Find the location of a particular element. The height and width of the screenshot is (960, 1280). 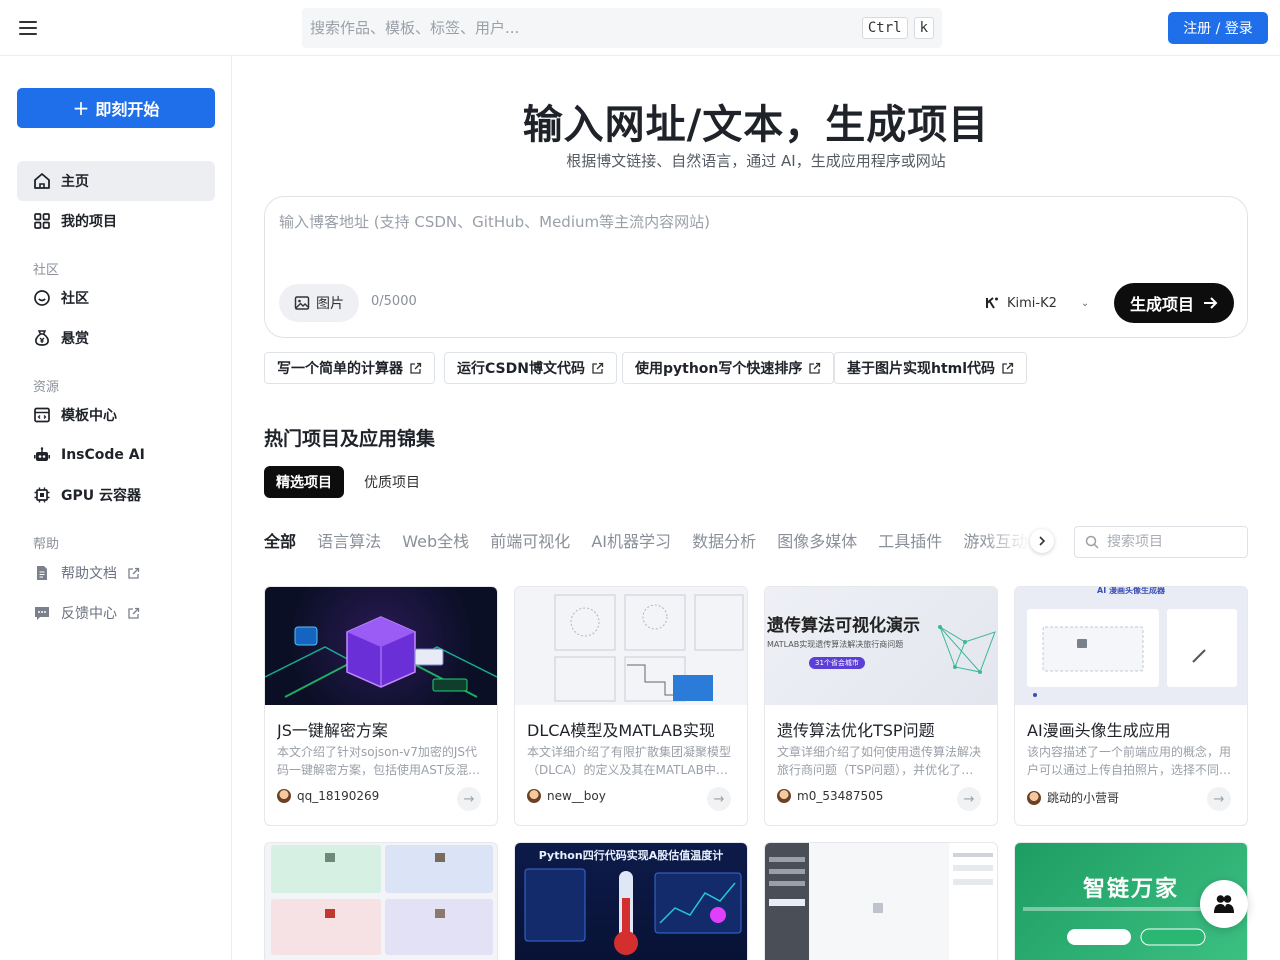

suggestion-label: 写一个简单的计算器 is located at coordinates (340, 369).